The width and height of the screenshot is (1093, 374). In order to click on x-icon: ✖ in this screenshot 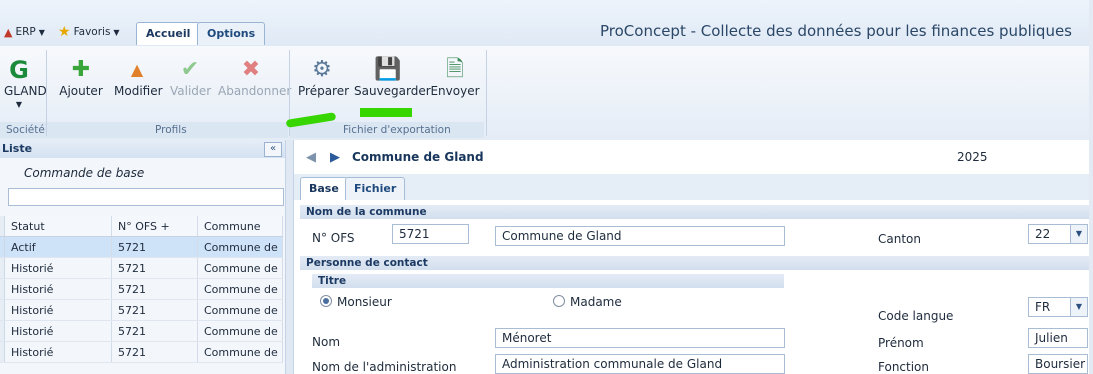, I will do `click(251, 69)`.